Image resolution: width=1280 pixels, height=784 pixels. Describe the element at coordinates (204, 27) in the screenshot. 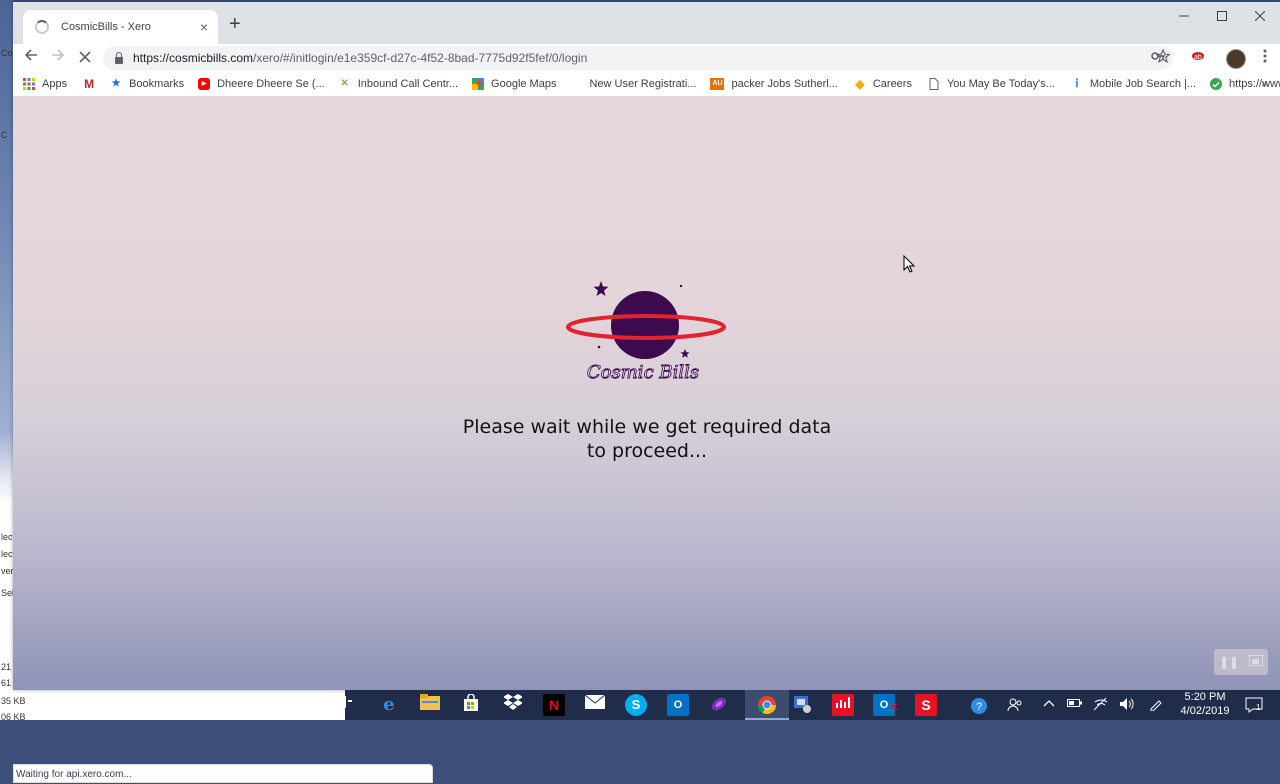

I see `tab-close-icon: ×` at that location.